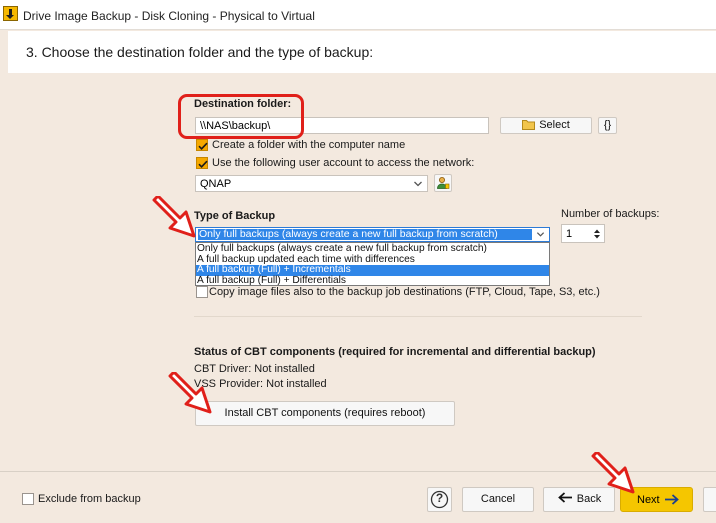 This screenshot has height=523, width=716. What do you see at coordinates (564, 497) in the screenshot?
I see `arrow-left-icon` at bounding box center [564, 497].